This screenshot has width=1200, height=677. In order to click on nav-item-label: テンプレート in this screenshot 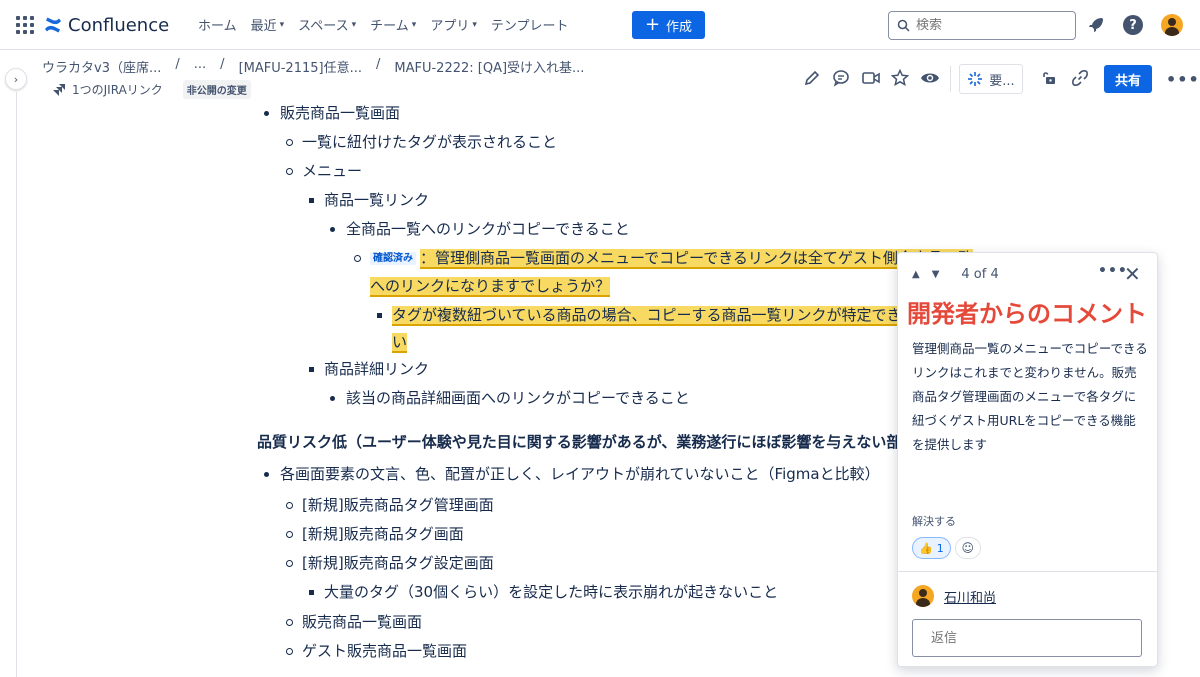, I will do `click(529, 26)`.